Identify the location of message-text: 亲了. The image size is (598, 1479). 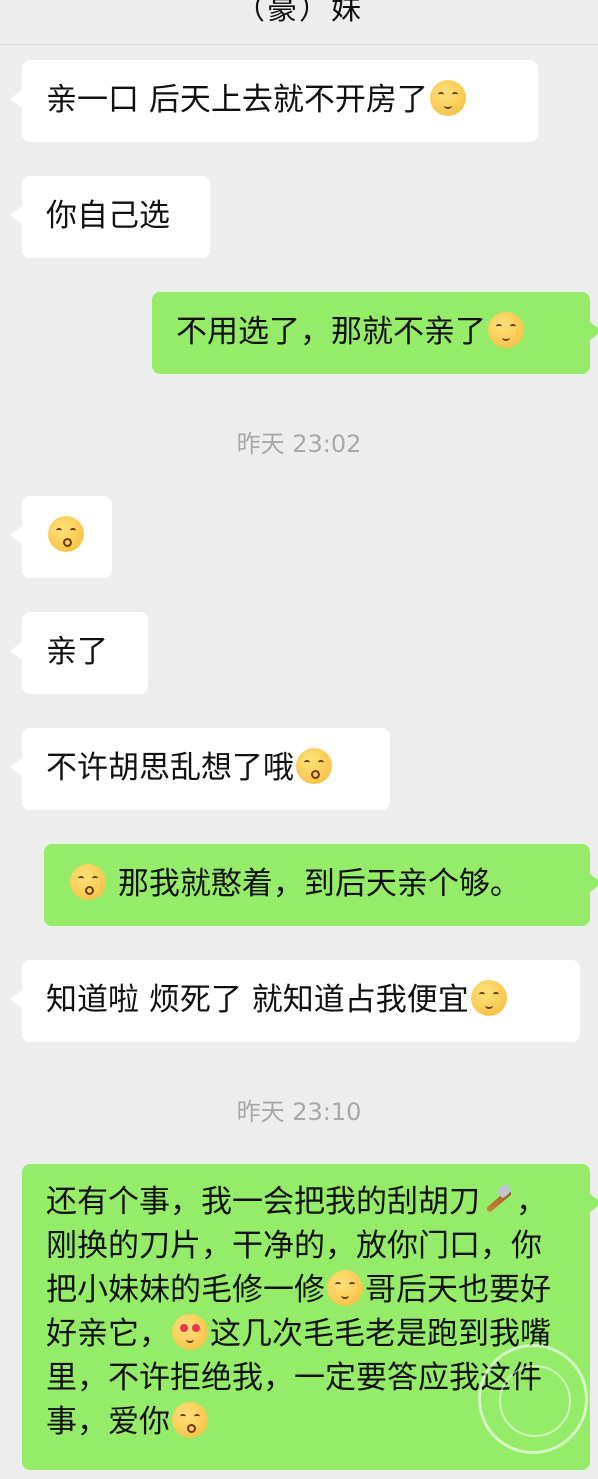
(77, 652).